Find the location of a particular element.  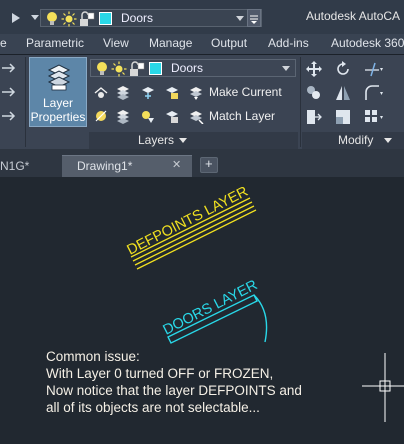

tab-drawing1: Drawing1* ✕ is located at coordinates (127, 166).